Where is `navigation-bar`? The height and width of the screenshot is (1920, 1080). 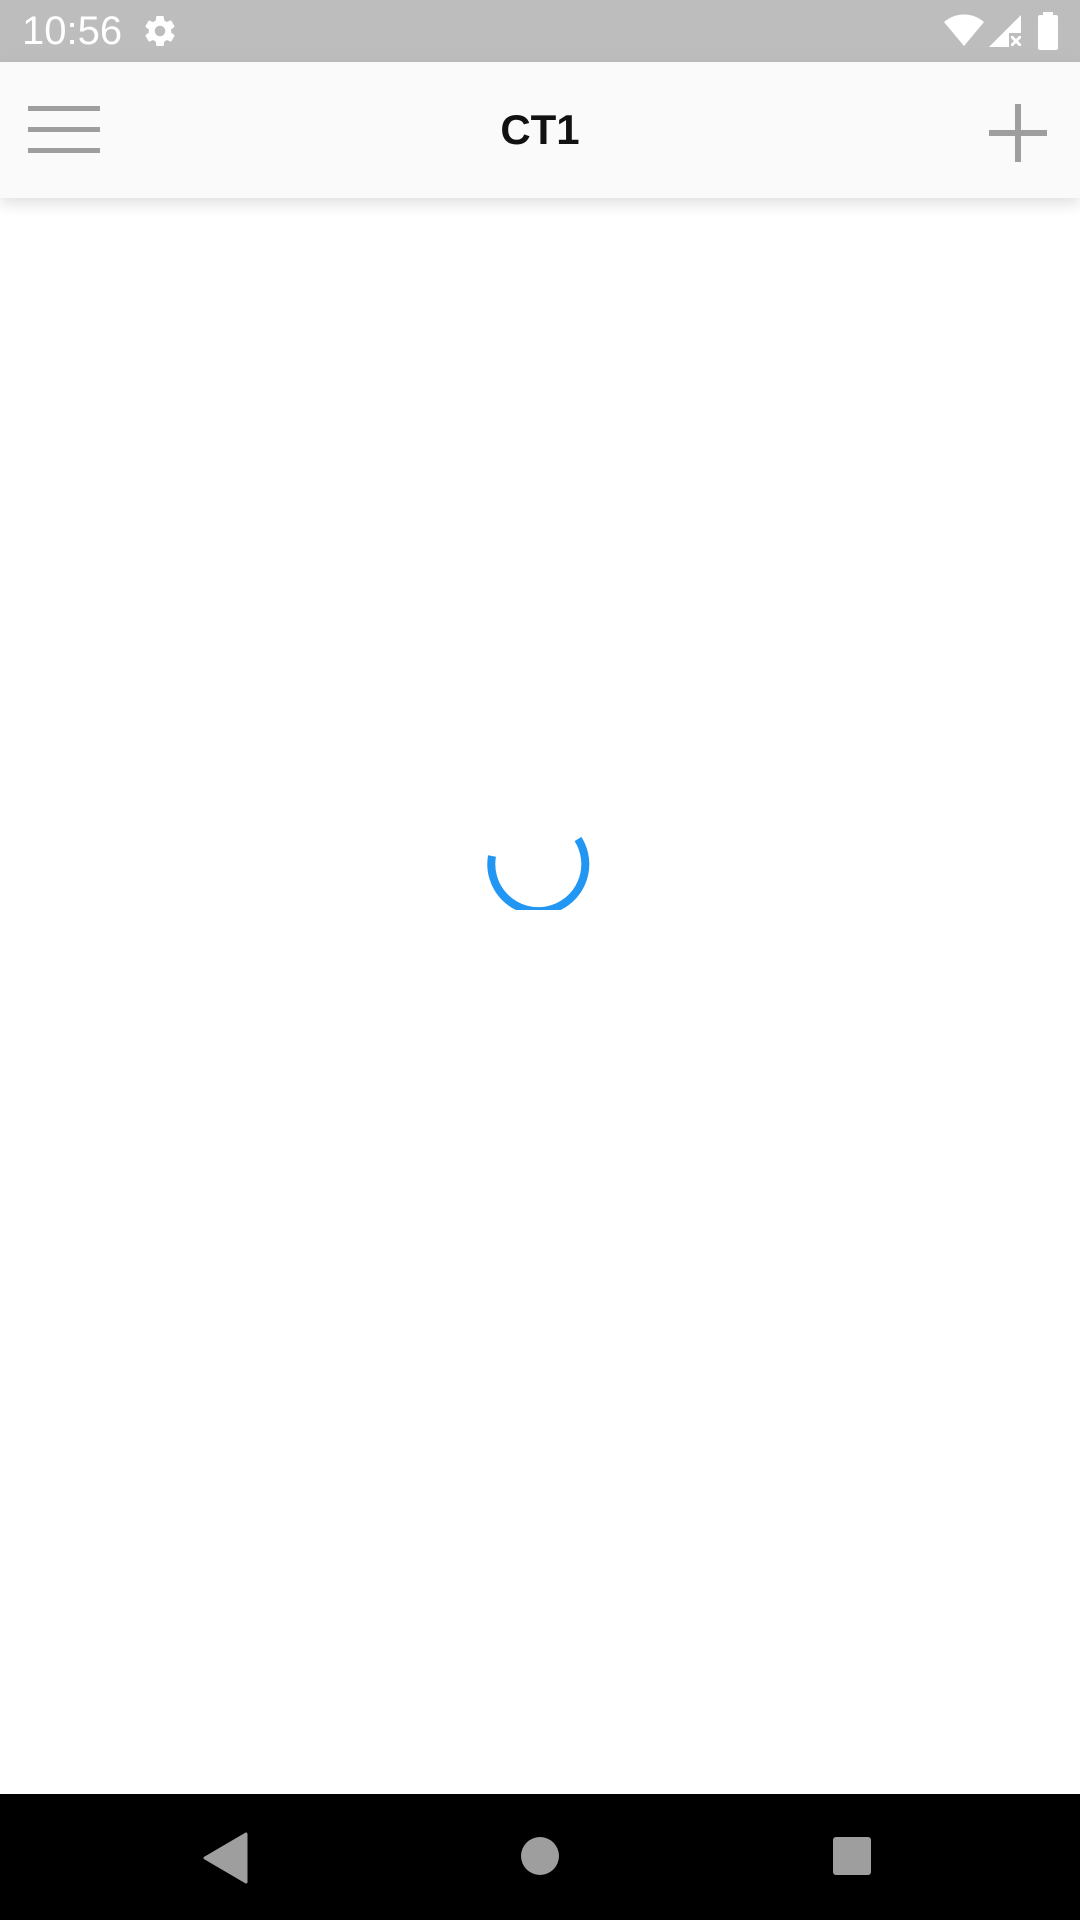
navigation-bar is located at coordinates (540, 1857).